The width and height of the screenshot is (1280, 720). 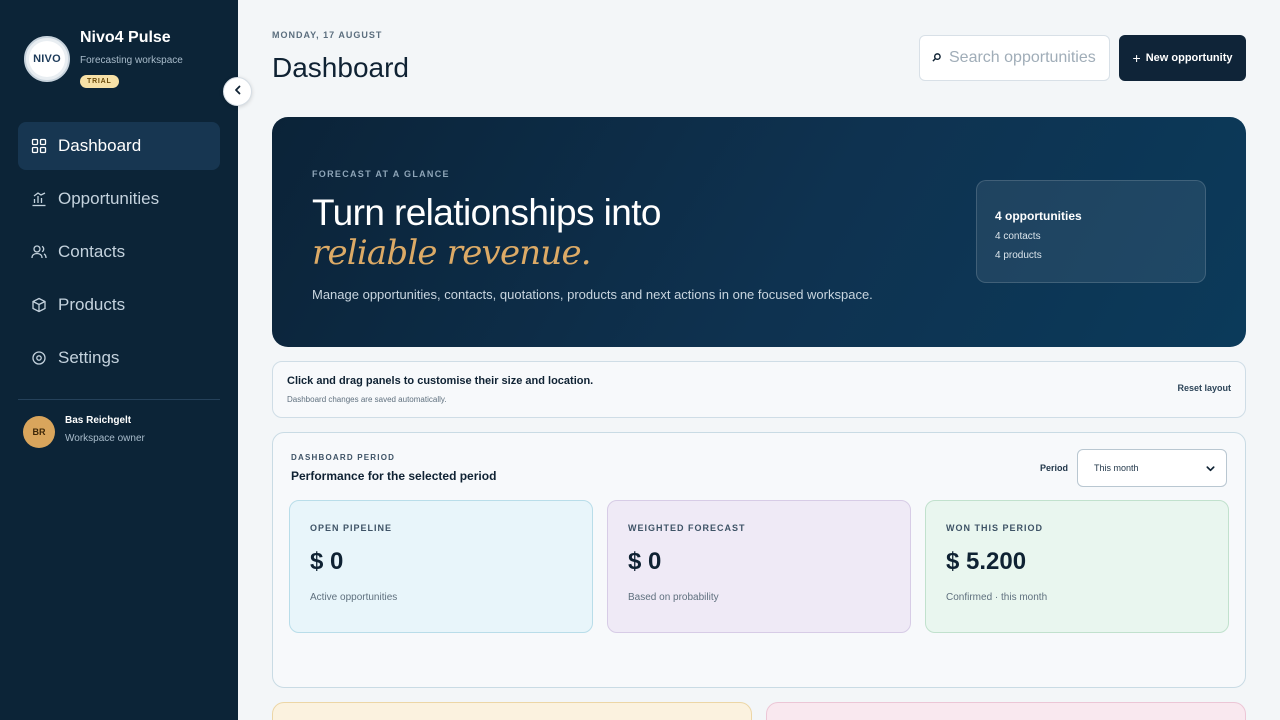 I want to click on sidebar-item-products: Products, so click(x=119, y=305).